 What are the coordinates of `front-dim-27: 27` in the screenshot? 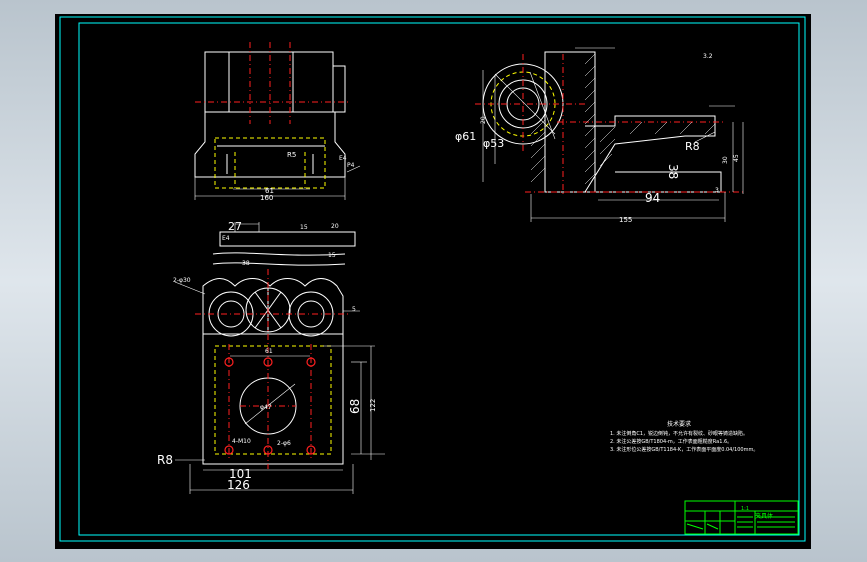 It's located at (235, 226).